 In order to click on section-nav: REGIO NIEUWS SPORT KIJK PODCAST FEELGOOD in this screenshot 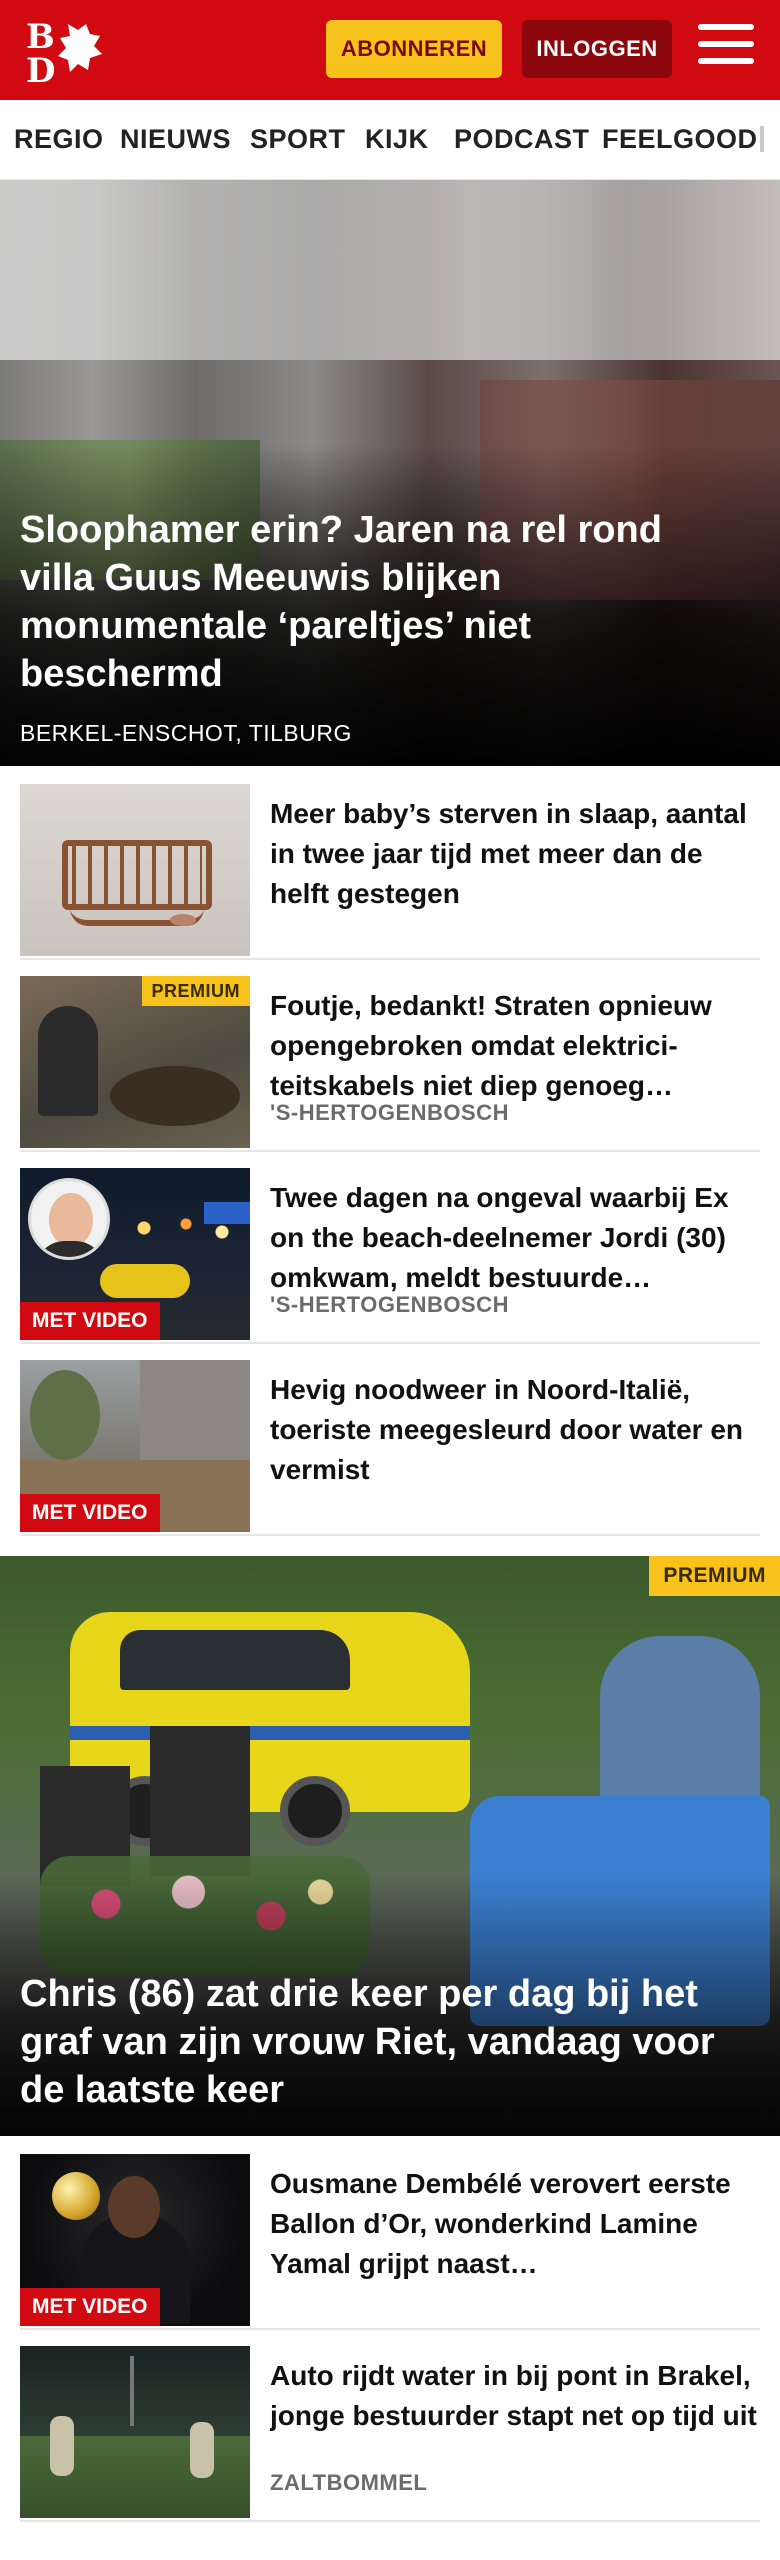, I will do `click(390, 140)`.